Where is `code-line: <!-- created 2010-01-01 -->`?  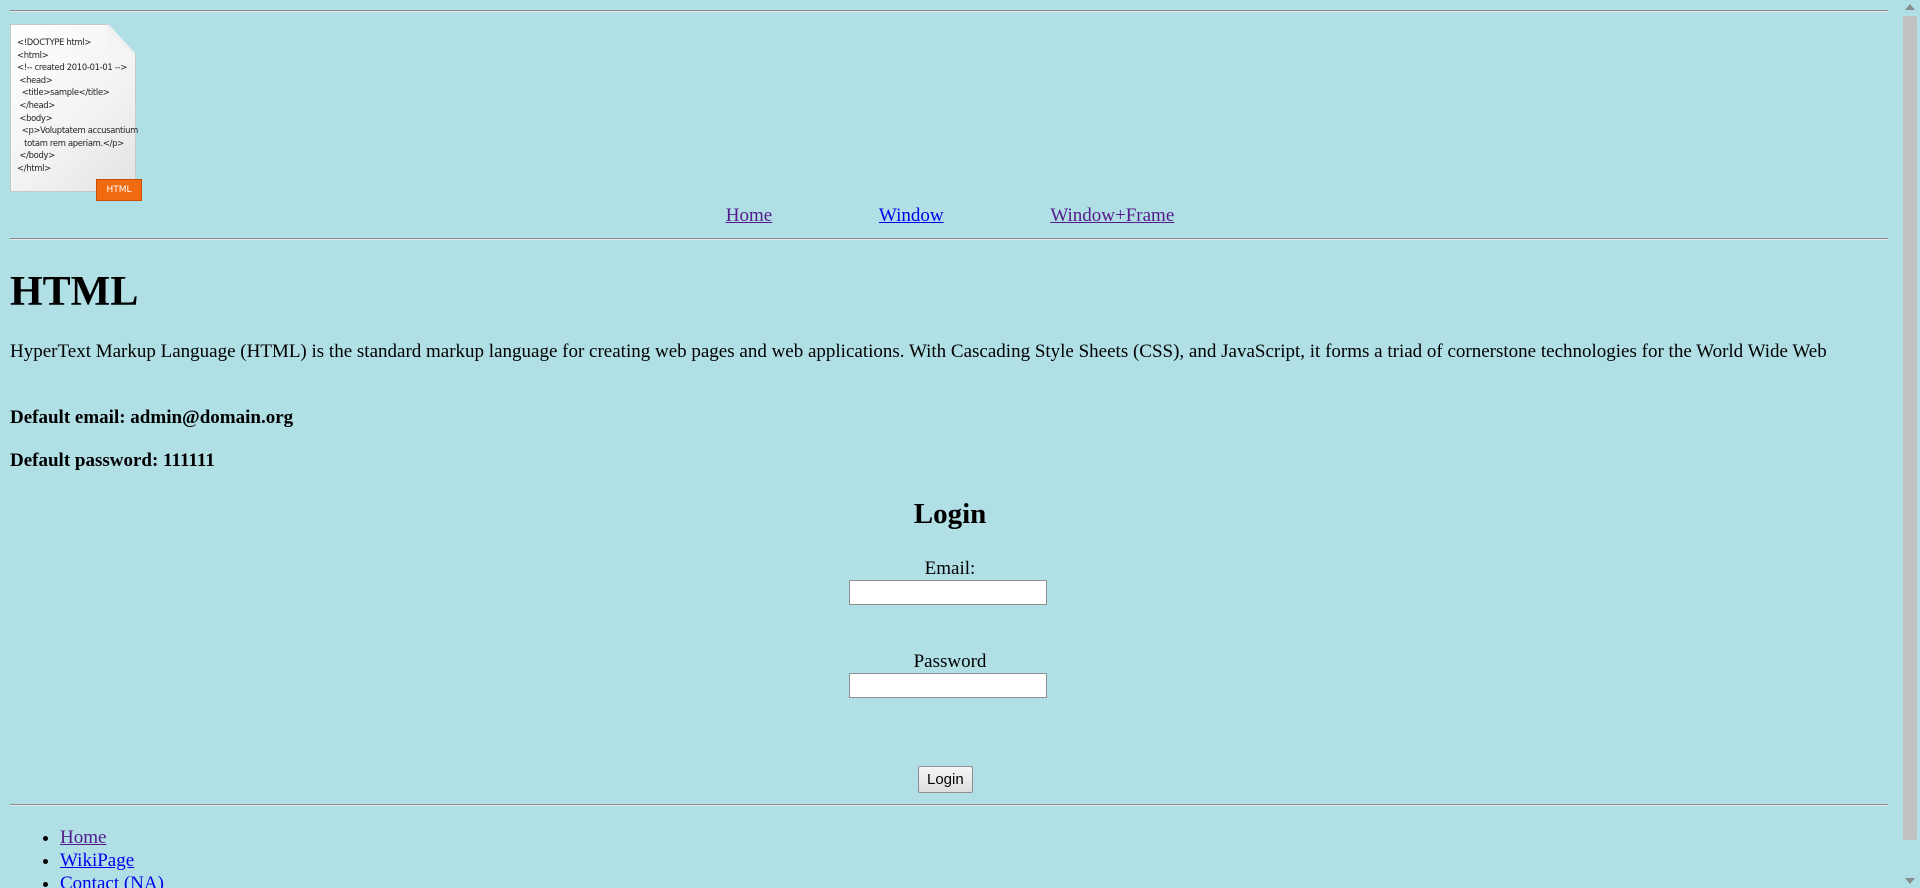 code-line: <!-- created 2010-01-01 --> is located at coordinates (72, 67).